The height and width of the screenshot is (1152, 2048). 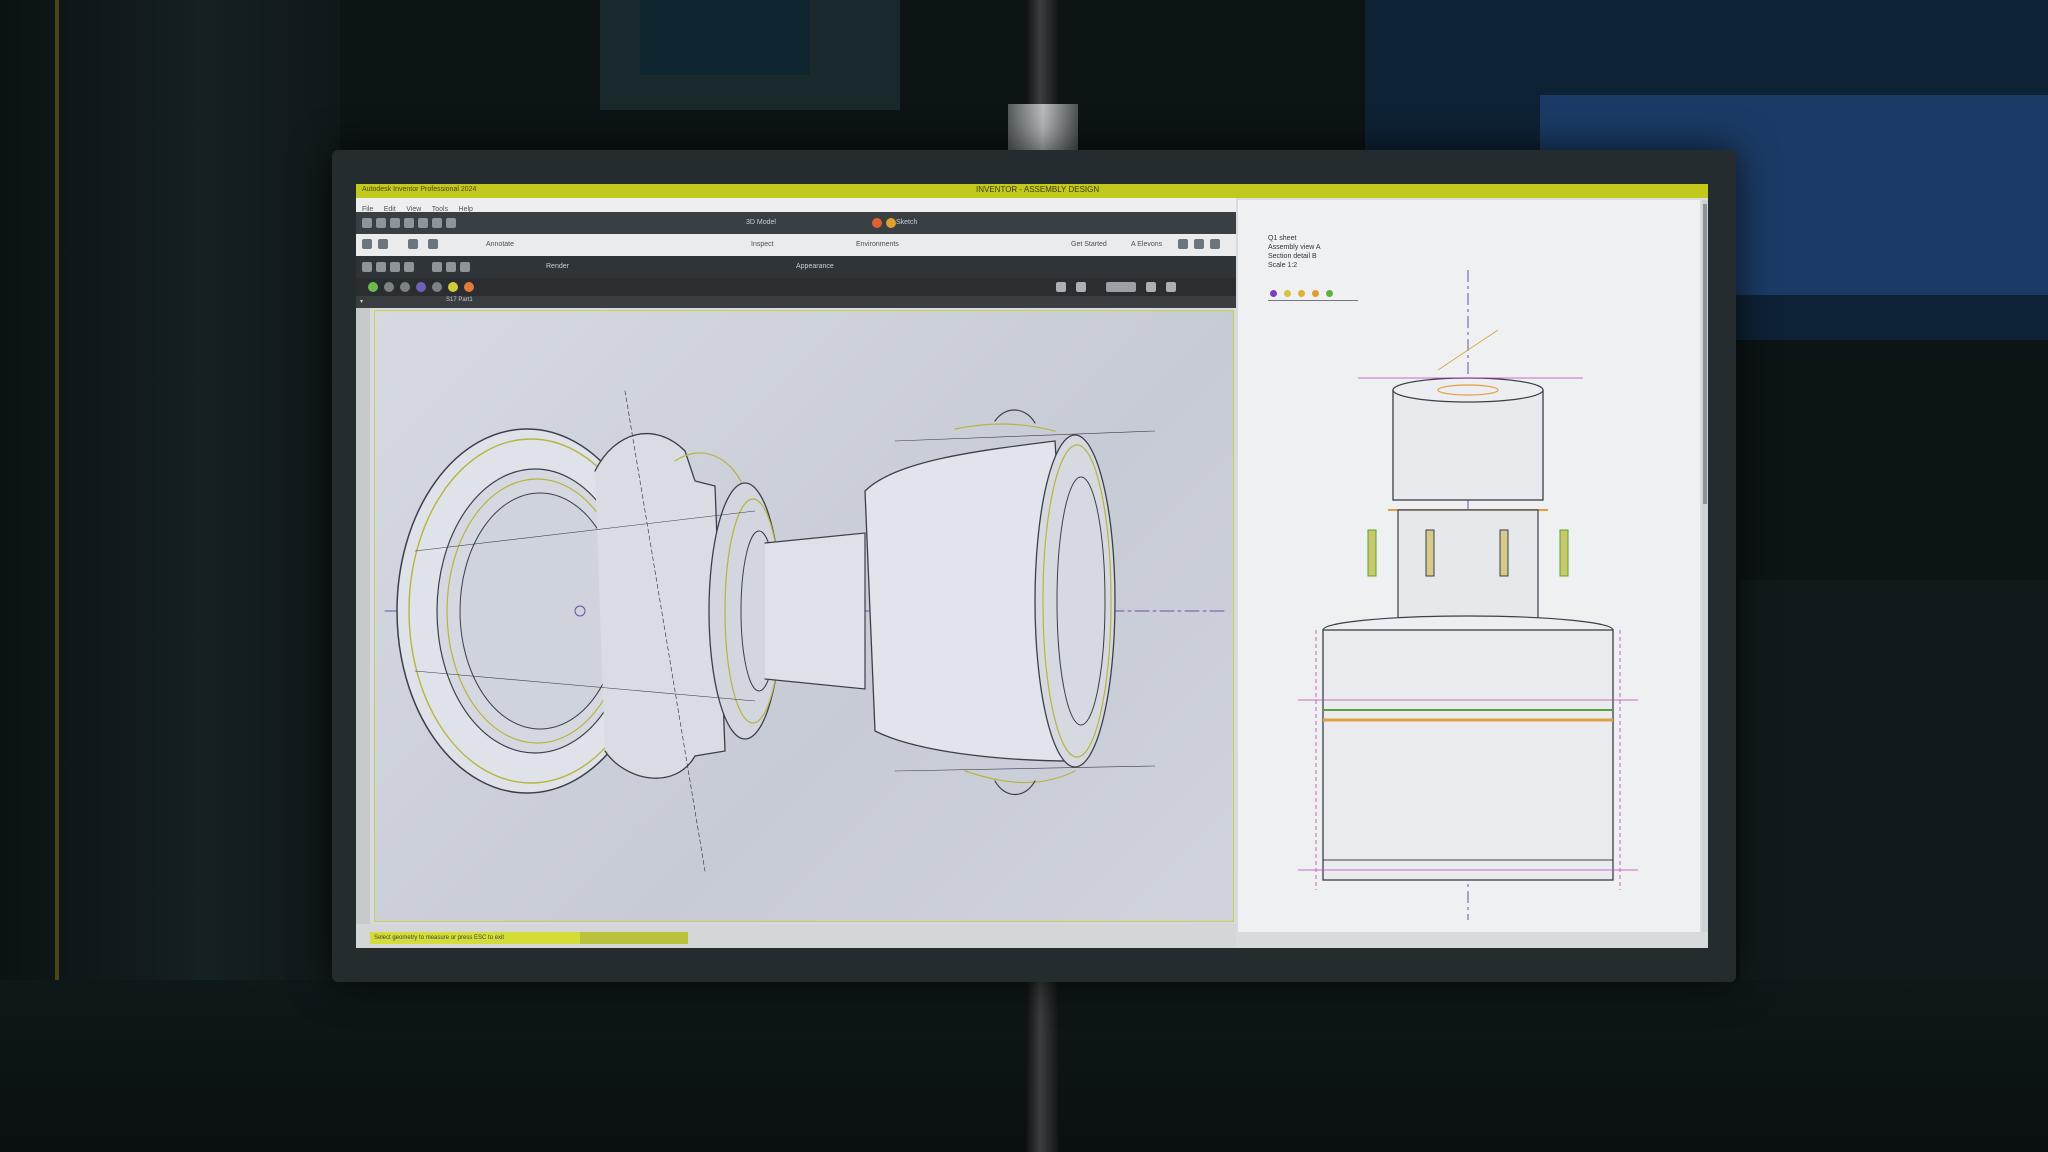 What do you see at coordinates (409, 223) in the screenshot?
I see `undo-icon` at bounding box center [409, 223].